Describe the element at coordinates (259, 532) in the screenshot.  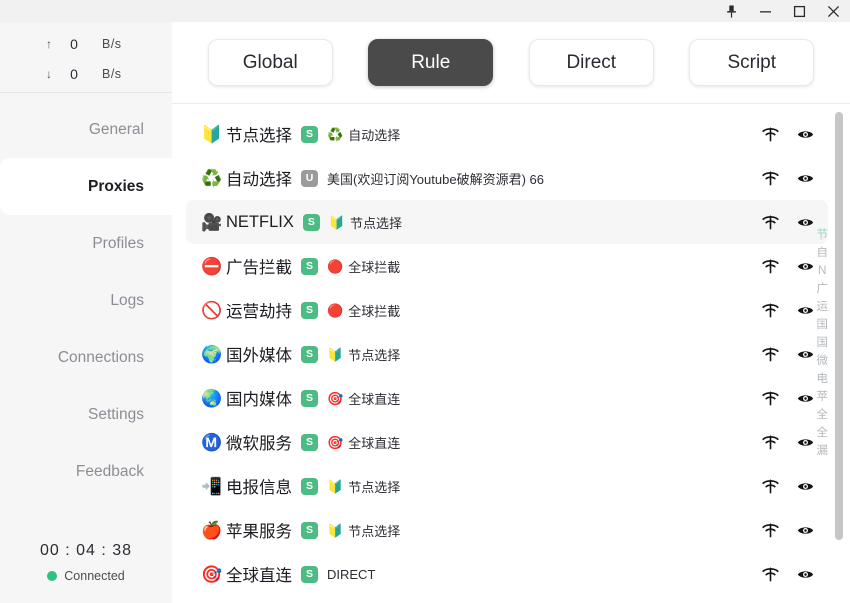
I see `group-name: 苹果服务` at that location.